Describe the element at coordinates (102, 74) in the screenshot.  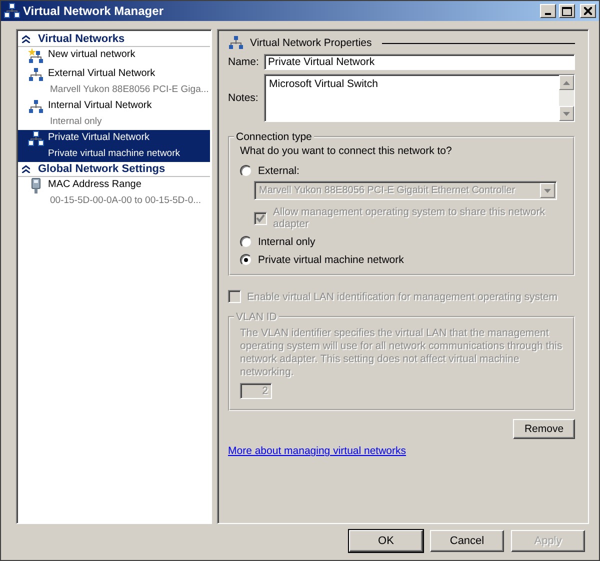
I see `item-label: External Virtual Network` at that location.